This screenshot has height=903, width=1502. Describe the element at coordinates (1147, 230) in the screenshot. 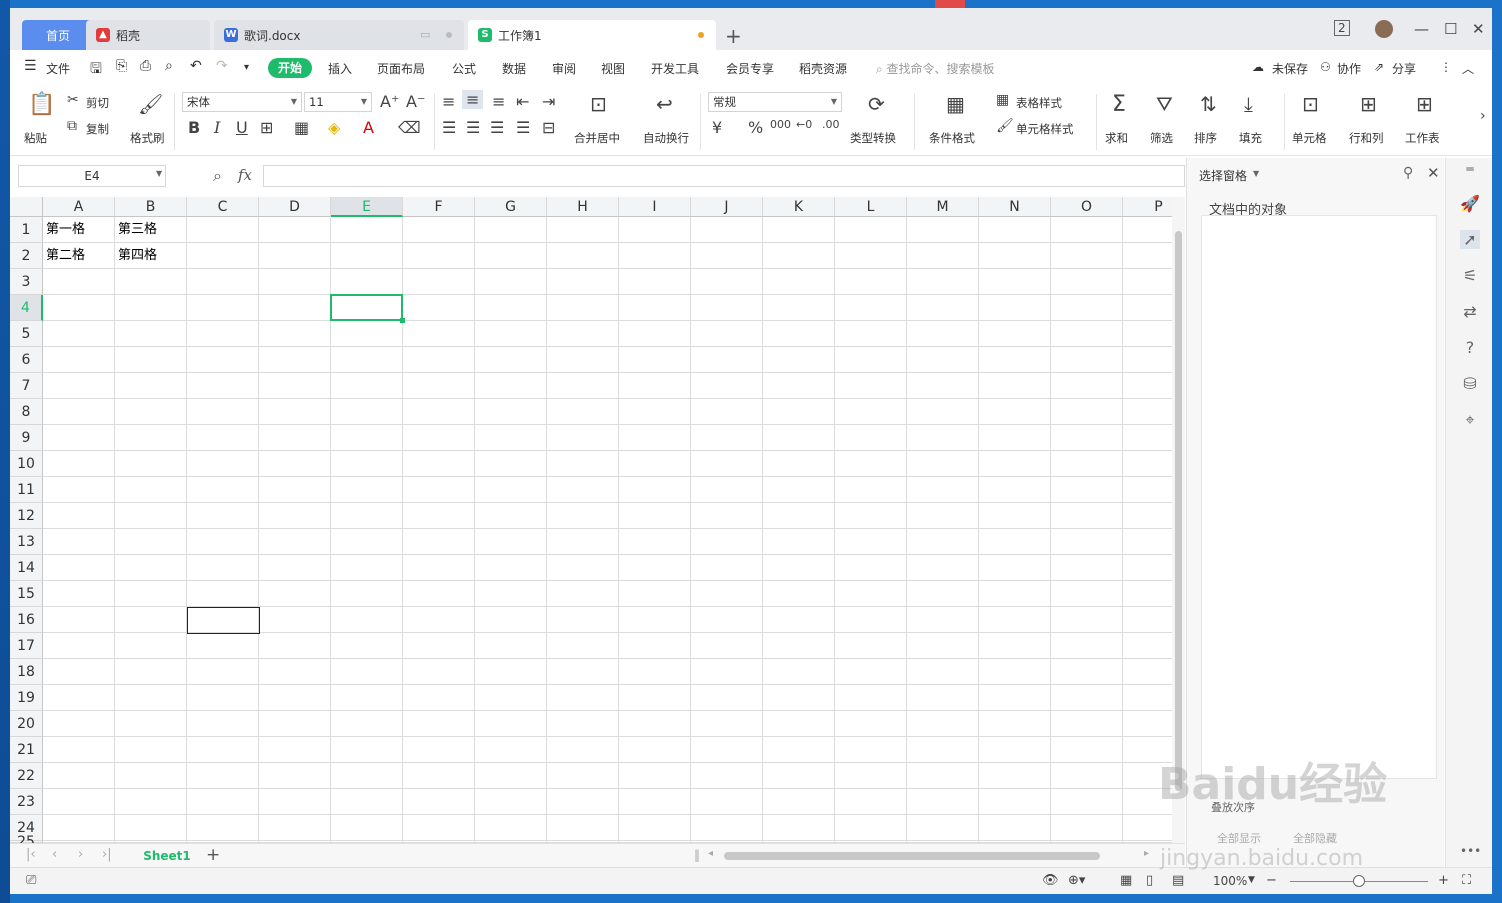

I see `cell-p1` at that location.